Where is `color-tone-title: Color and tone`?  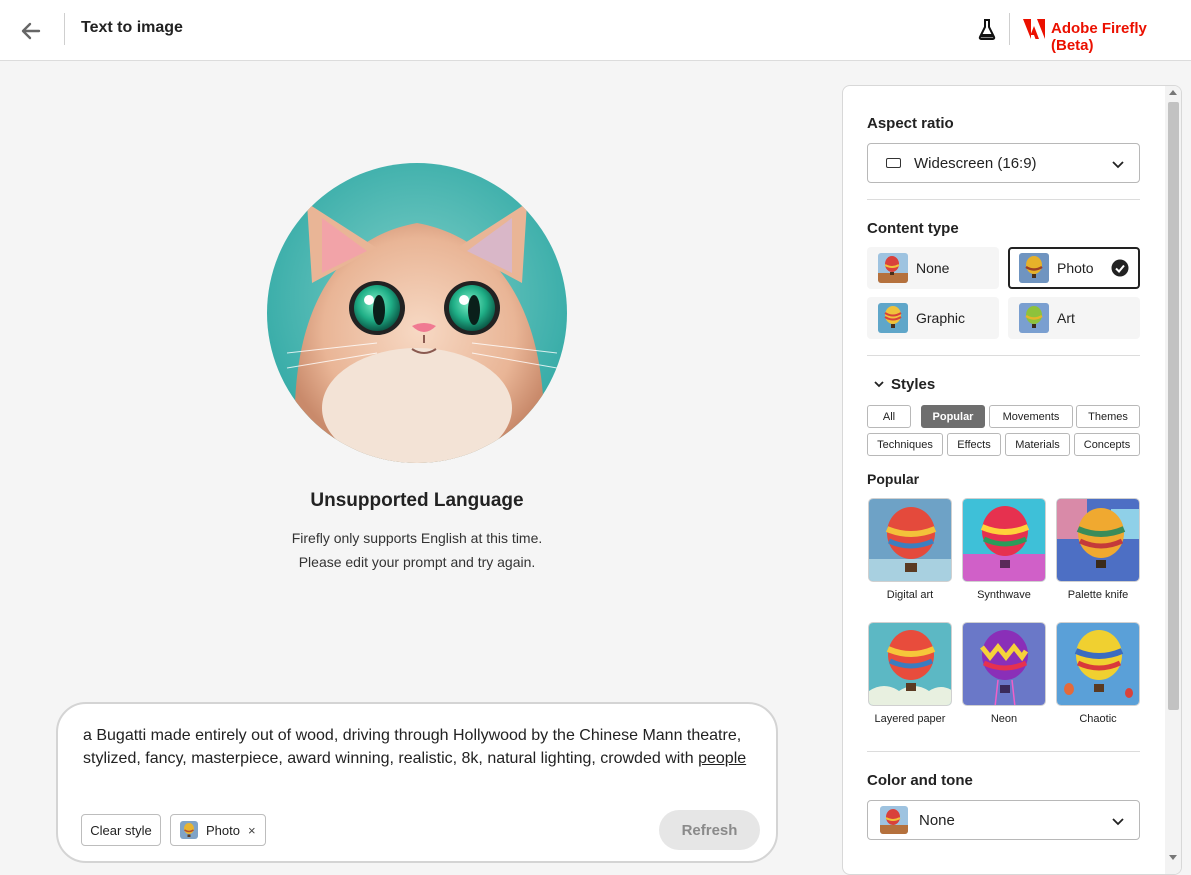
color-tone-title: Color and tone is located at coordinates (920, 780).